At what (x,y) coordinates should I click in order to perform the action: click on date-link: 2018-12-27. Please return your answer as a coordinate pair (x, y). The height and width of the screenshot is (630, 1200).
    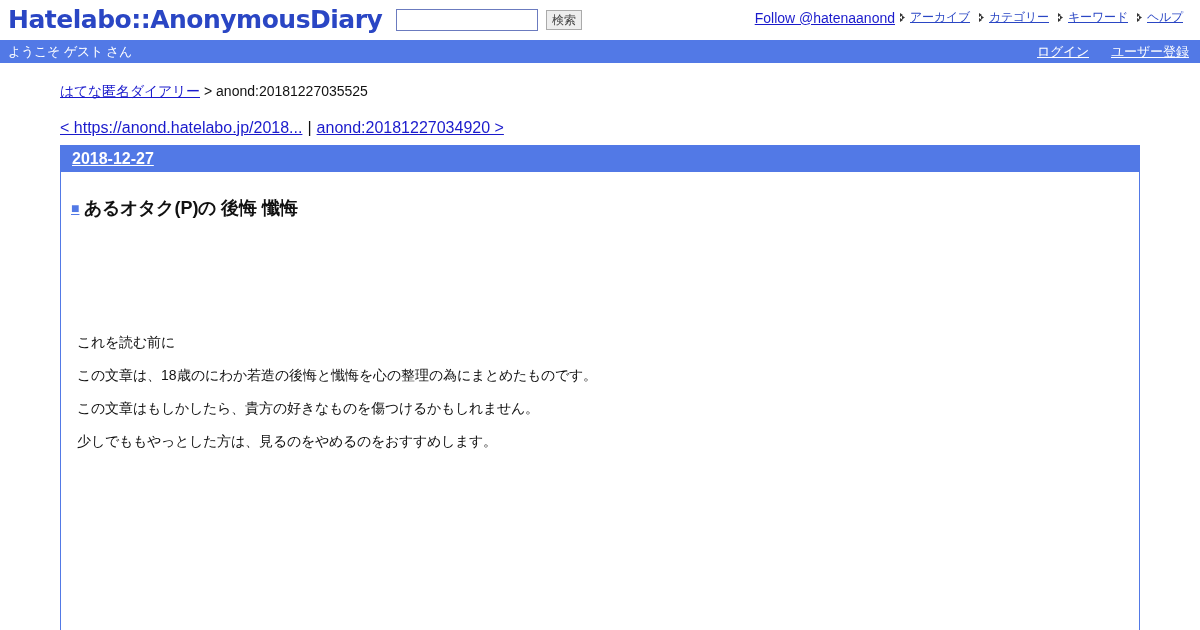
    Looking at the image, I should click on (113, 159).